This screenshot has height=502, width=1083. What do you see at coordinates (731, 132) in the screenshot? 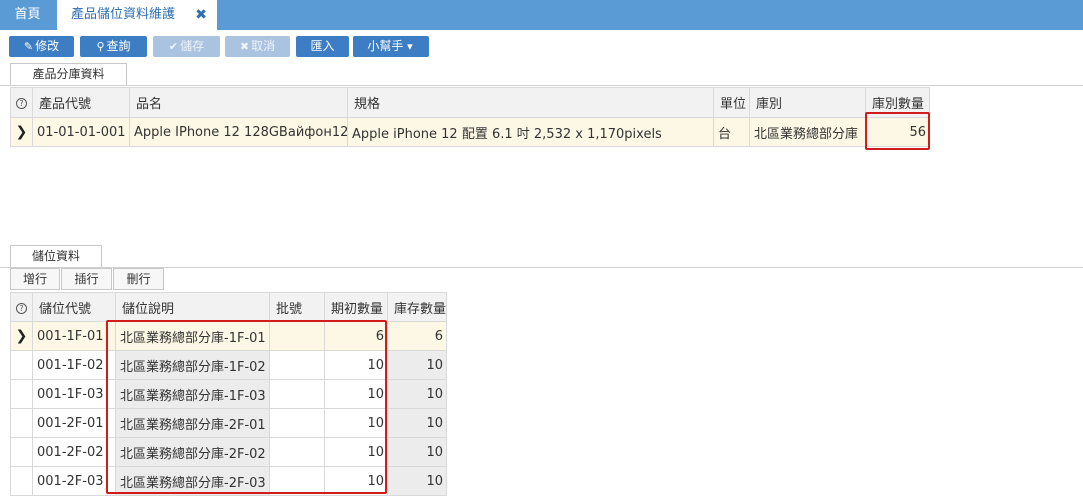
I see `unit-cell: 台` at bounding box center [731, 132].